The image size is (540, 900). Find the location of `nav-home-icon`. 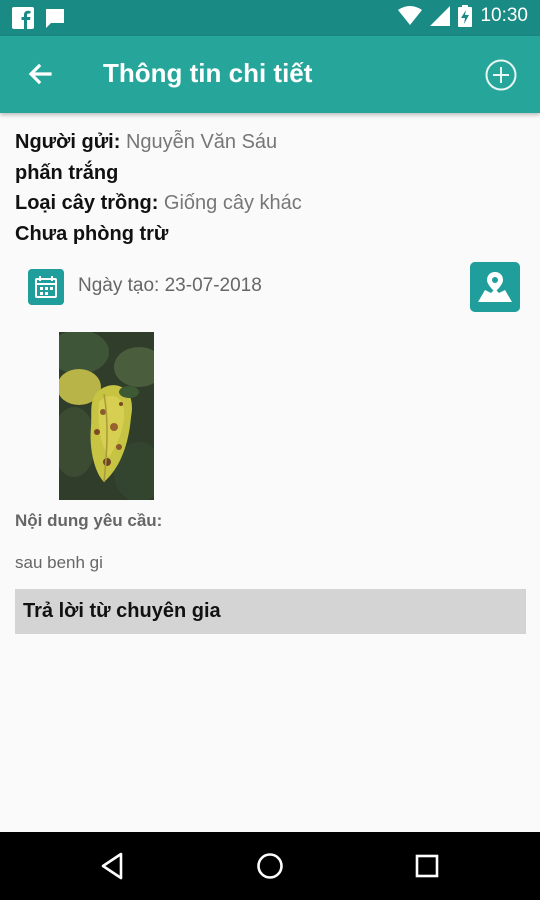

nav-home-icon is located at coordinates (270, 866).